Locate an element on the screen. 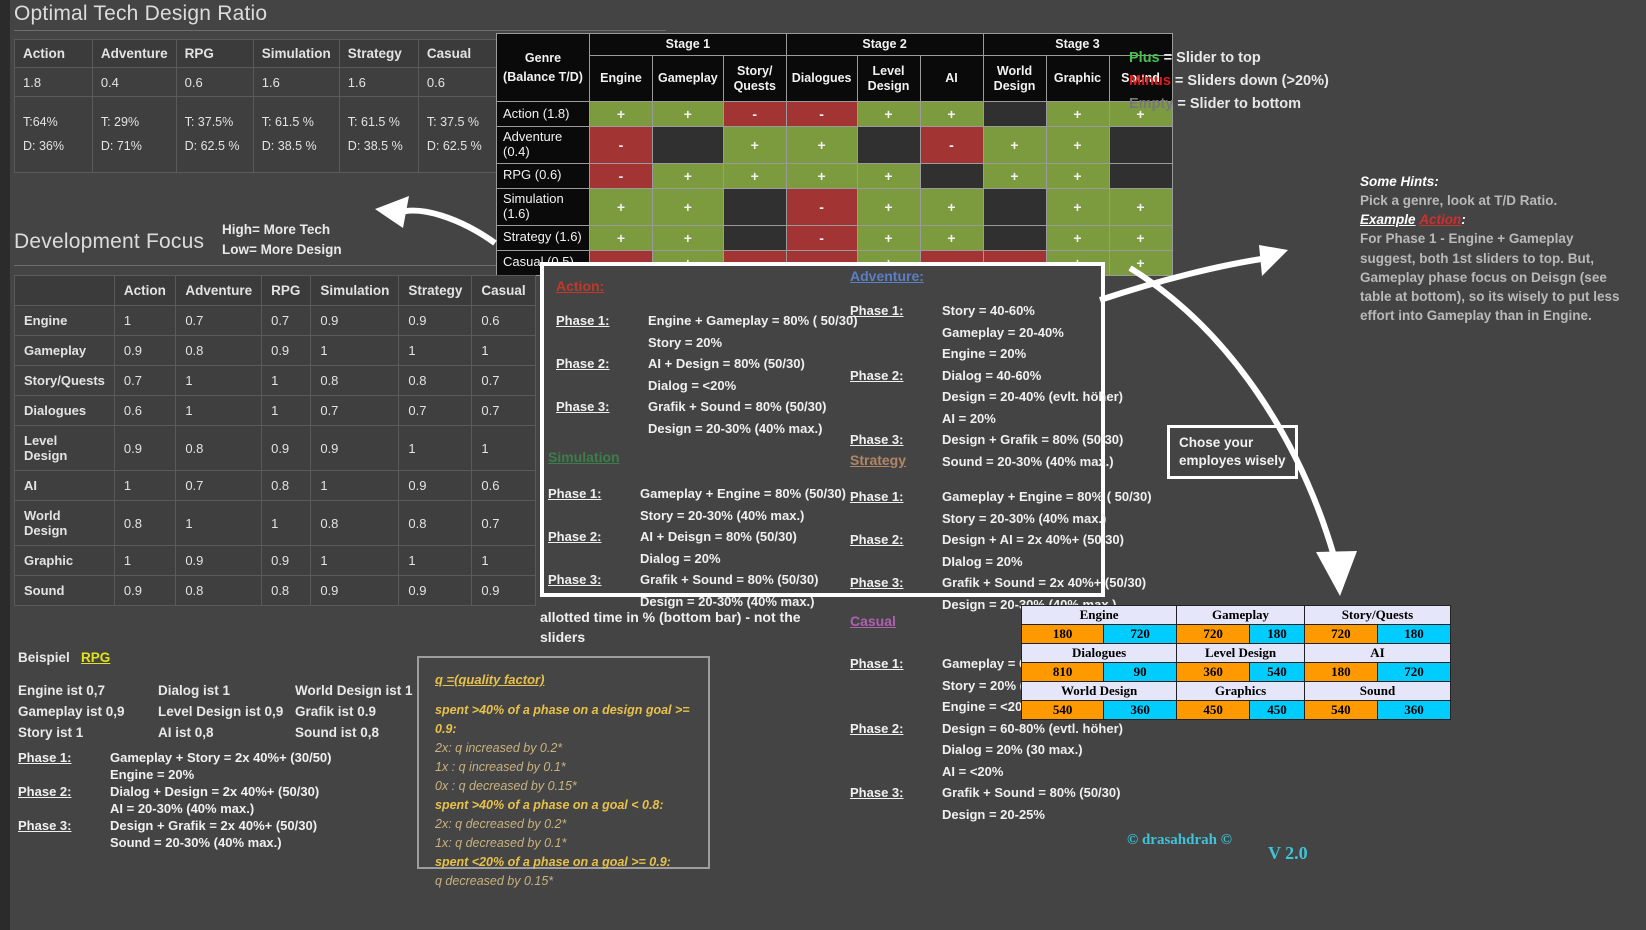 Image resolution: width=1646 pixels, height=930 pixels. phase-text: Sound = 20-30% (40% max.) is located at coordinates (196, 842).